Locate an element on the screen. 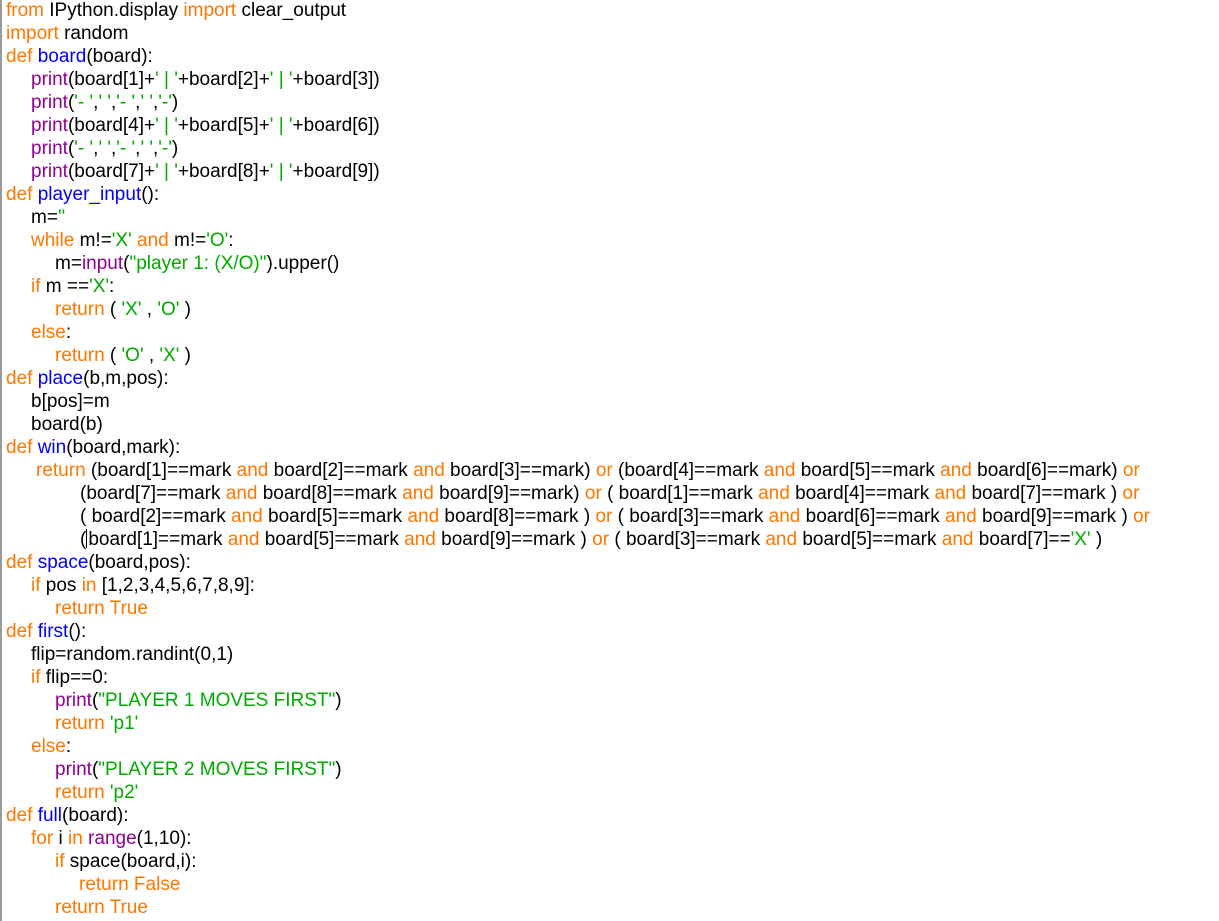  function-name: full is located at coordinates (49, 815).